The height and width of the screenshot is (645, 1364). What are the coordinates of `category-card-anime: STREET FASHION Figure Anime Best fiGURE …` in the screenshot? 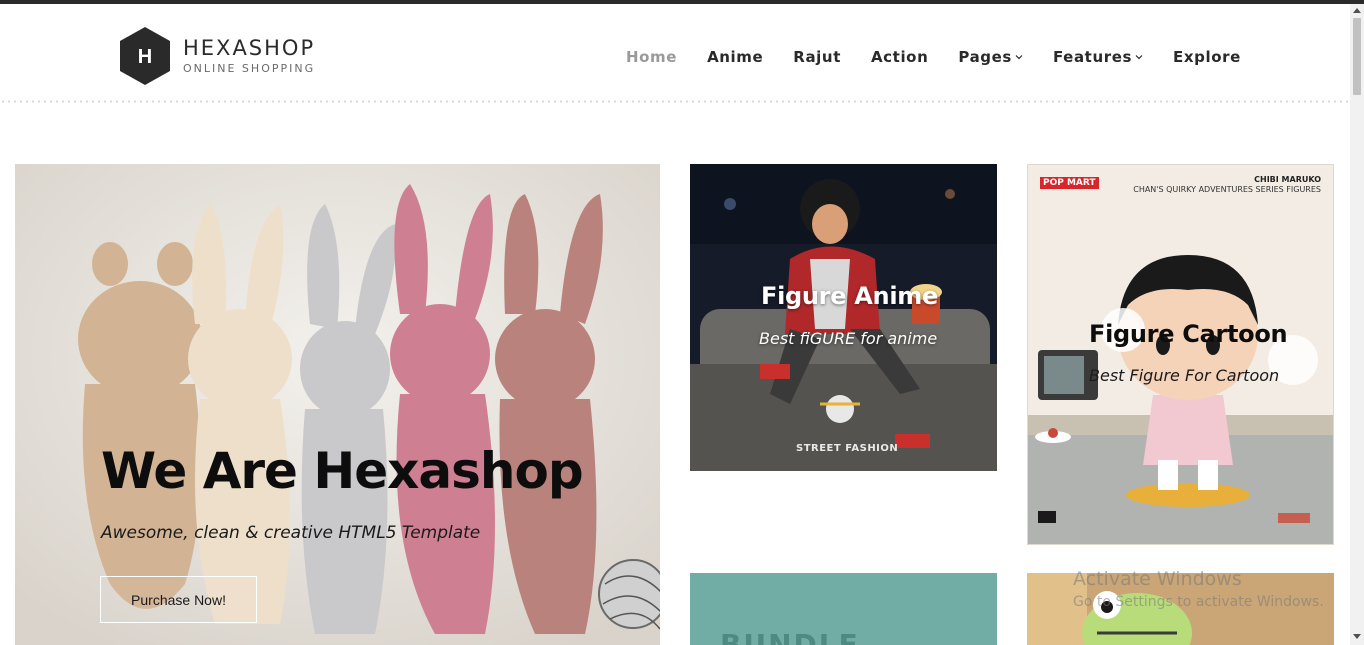 It's located at (843, 317).